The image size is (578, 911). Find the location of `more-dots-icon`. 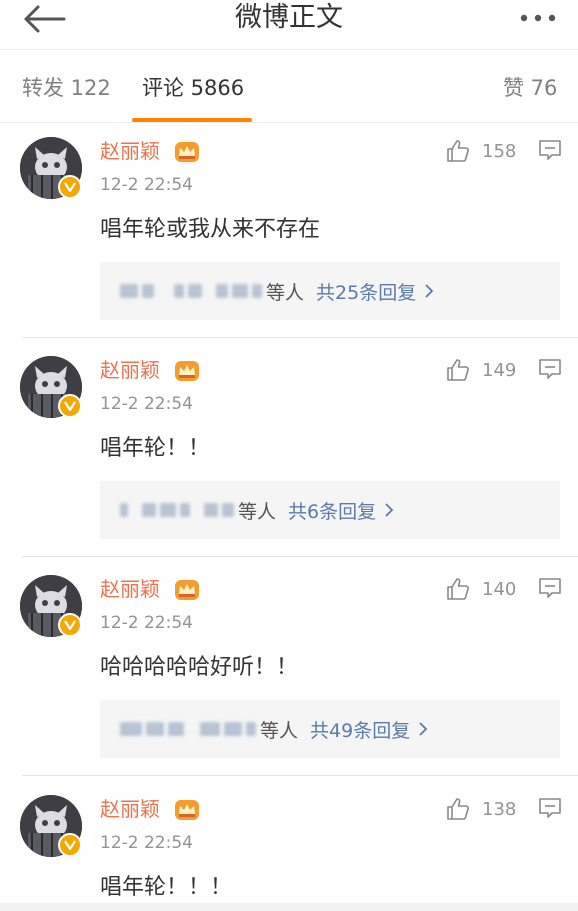

more-dots-icon is located at coordinates (538, 18).